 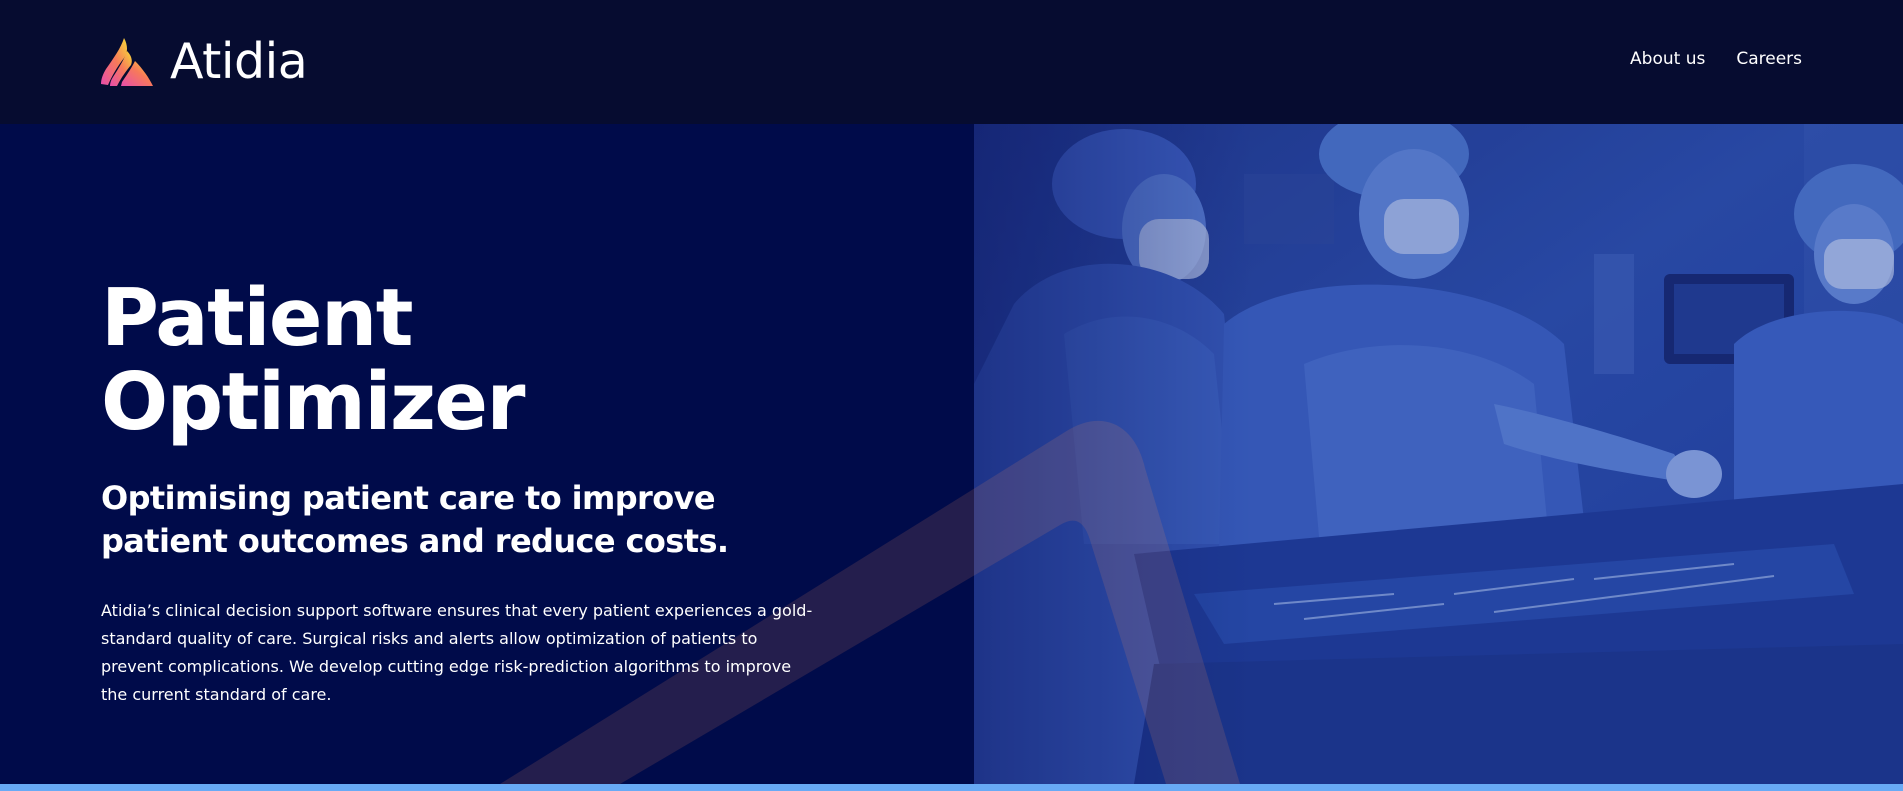 What do you see at coordinates (1716, 59) in the screenshot?
I see `main-nav: About us Careers` at bounding box center [1716, 59].